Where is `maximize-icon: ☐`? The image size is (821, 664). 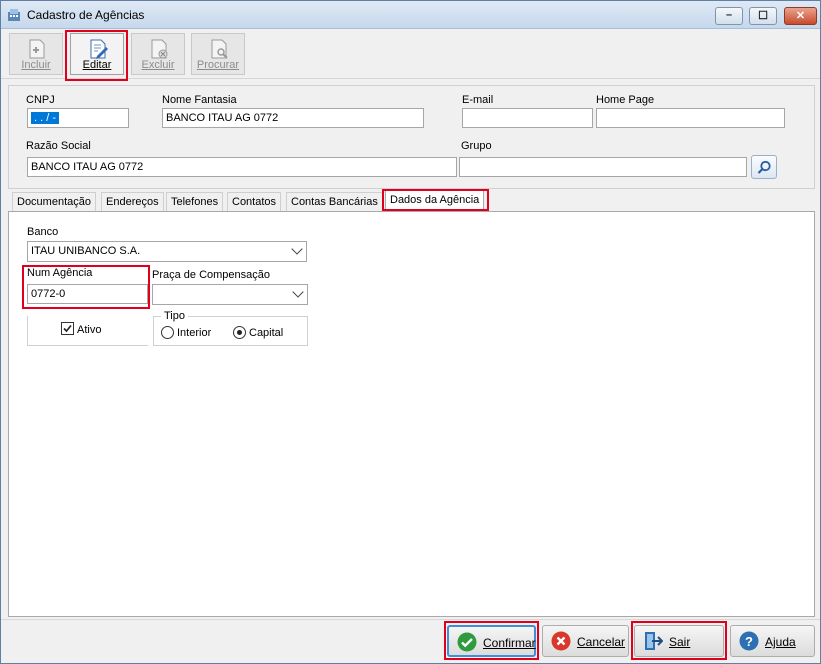 maximize-icon: ☐ is located at coordinates (763, 16).